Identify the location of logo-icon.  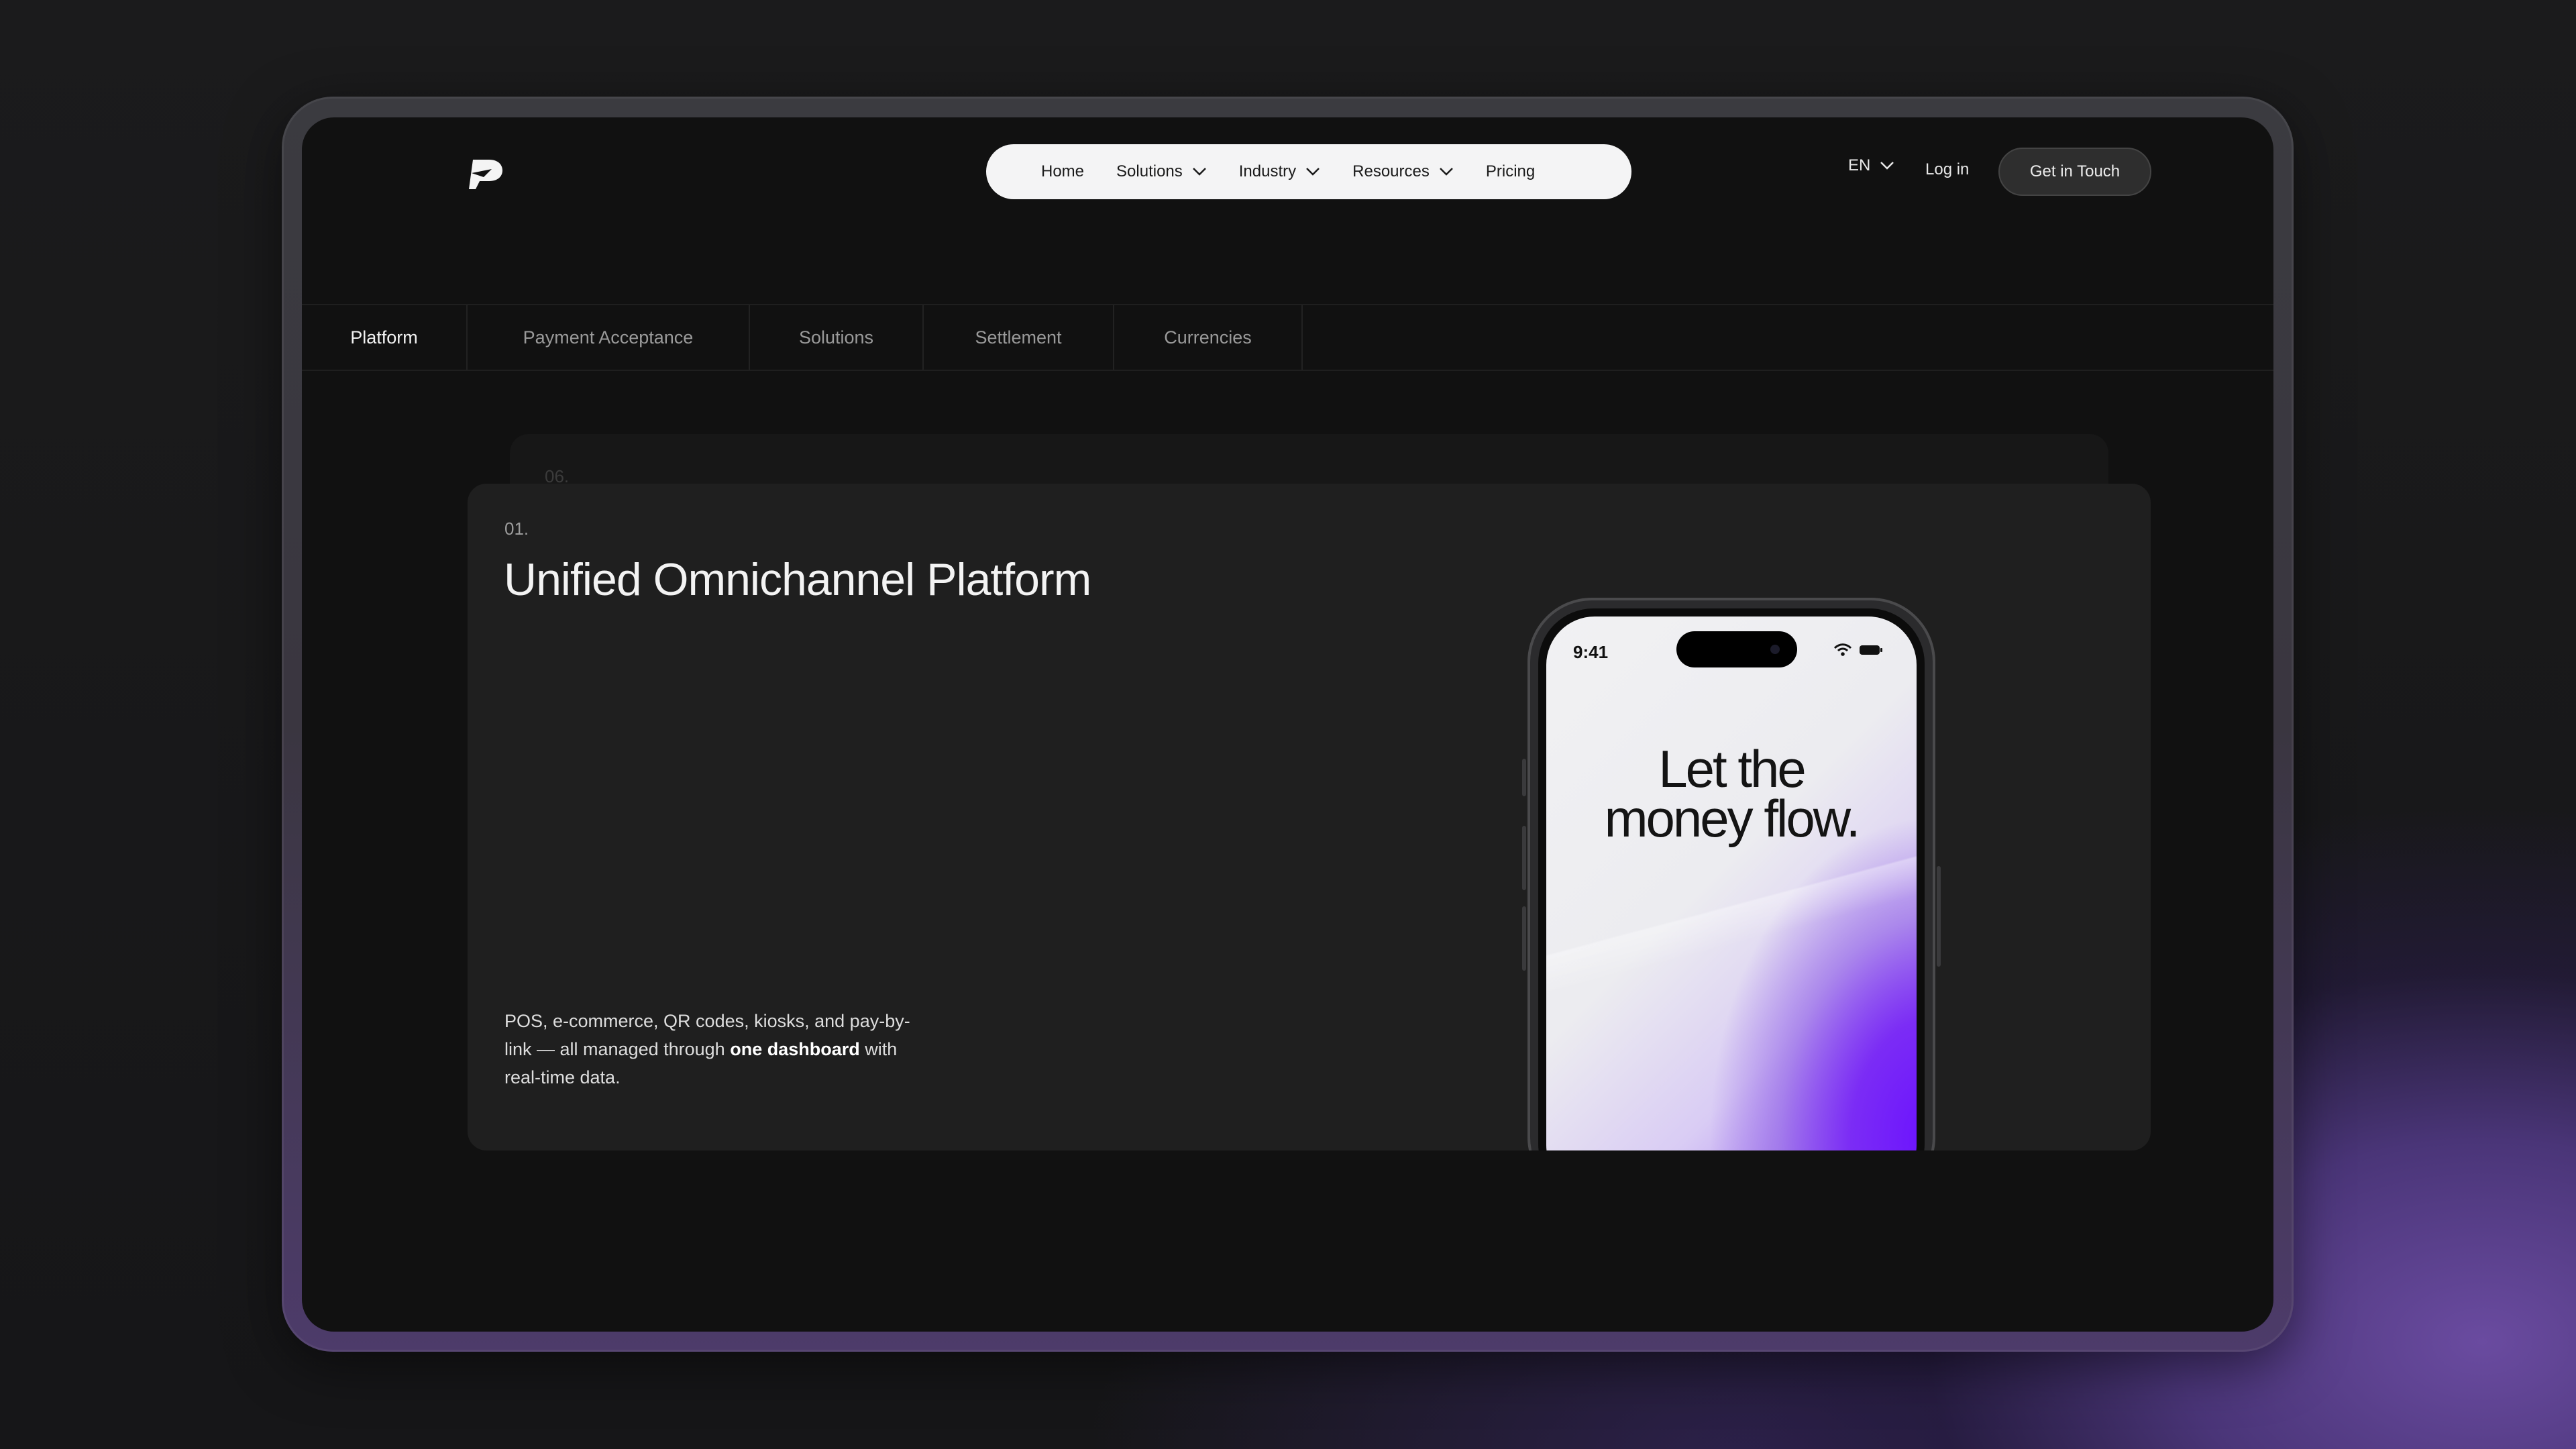
(486, 174).